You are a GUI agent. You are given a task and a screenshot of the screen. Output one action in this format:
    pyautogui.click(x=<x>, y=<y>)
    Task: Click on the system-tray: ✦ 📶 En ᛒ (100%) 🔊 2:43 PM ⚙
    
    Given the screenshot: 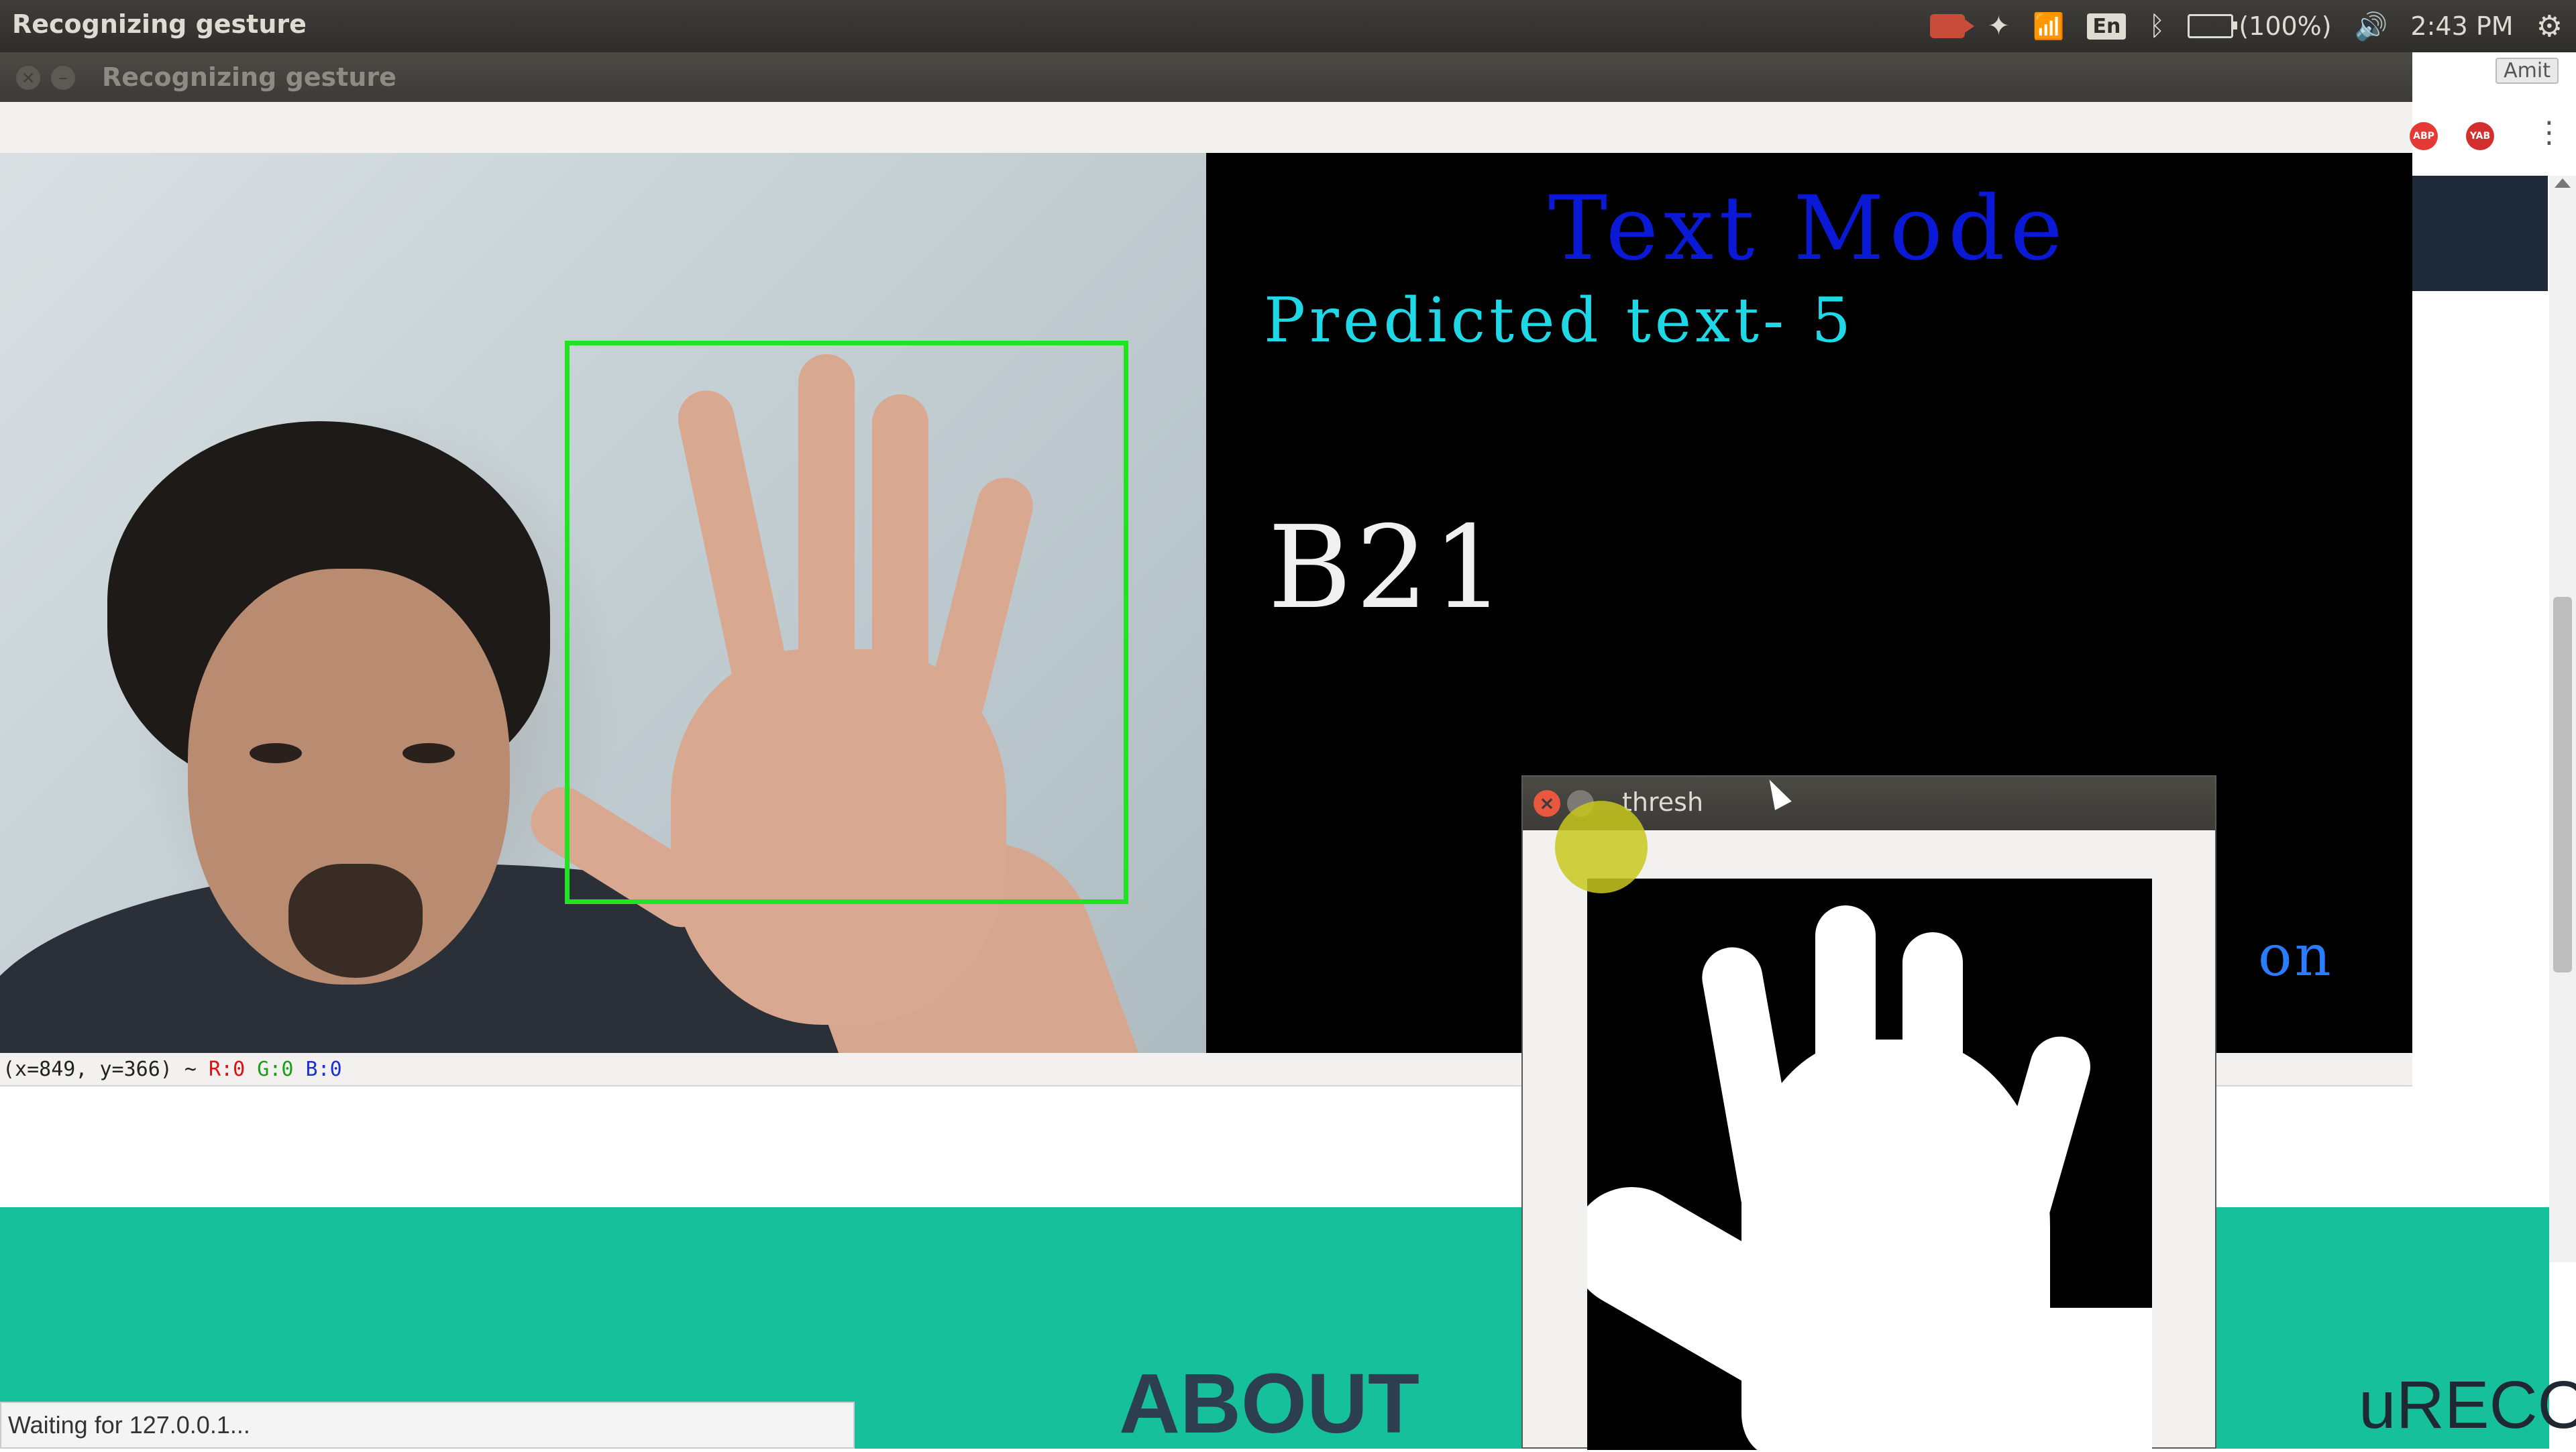 What is the action you would take?
    pyautogui.click(x=2246, y=26)
    